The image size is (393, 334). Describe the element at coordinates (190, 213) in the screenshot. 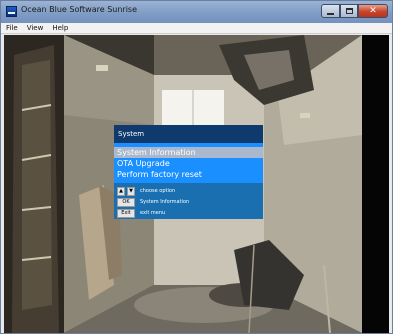

I see `help-row-exit: Exit exit menu` at that location.